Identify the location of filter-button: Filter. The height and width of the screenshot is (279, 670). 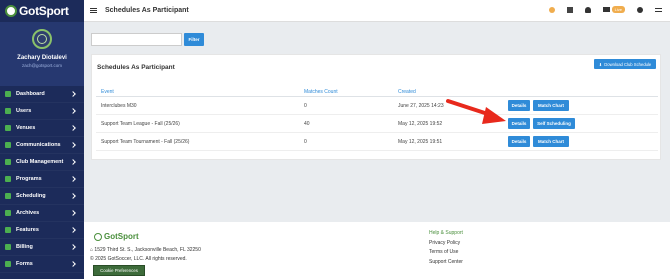
(194, 39).